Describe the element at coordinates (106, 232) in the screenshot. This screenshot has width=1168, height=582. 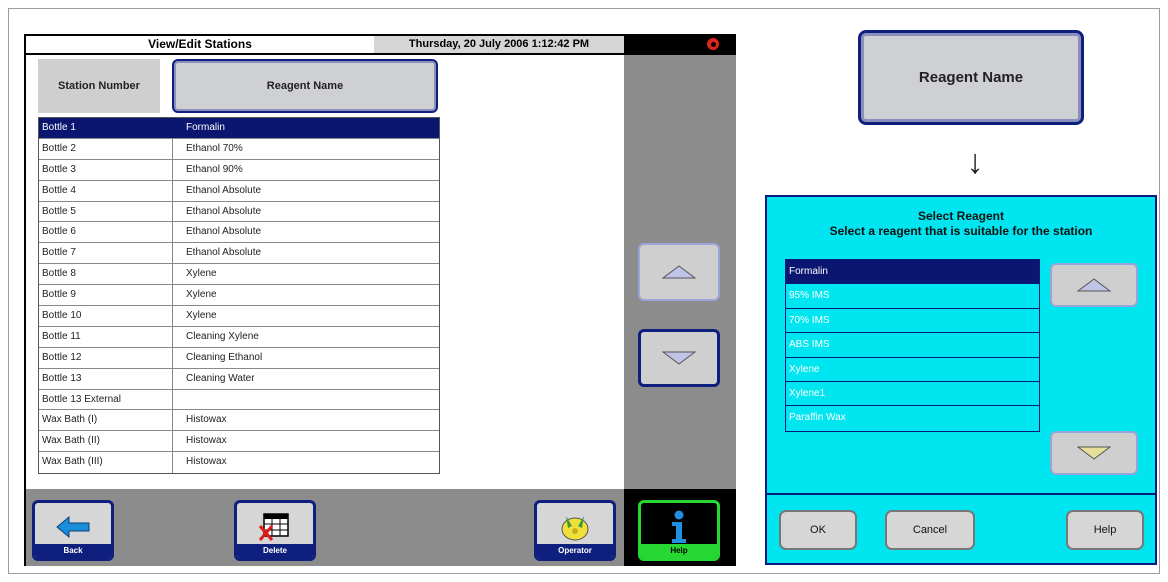
I see `station-cell: Bottle 6` at that location.